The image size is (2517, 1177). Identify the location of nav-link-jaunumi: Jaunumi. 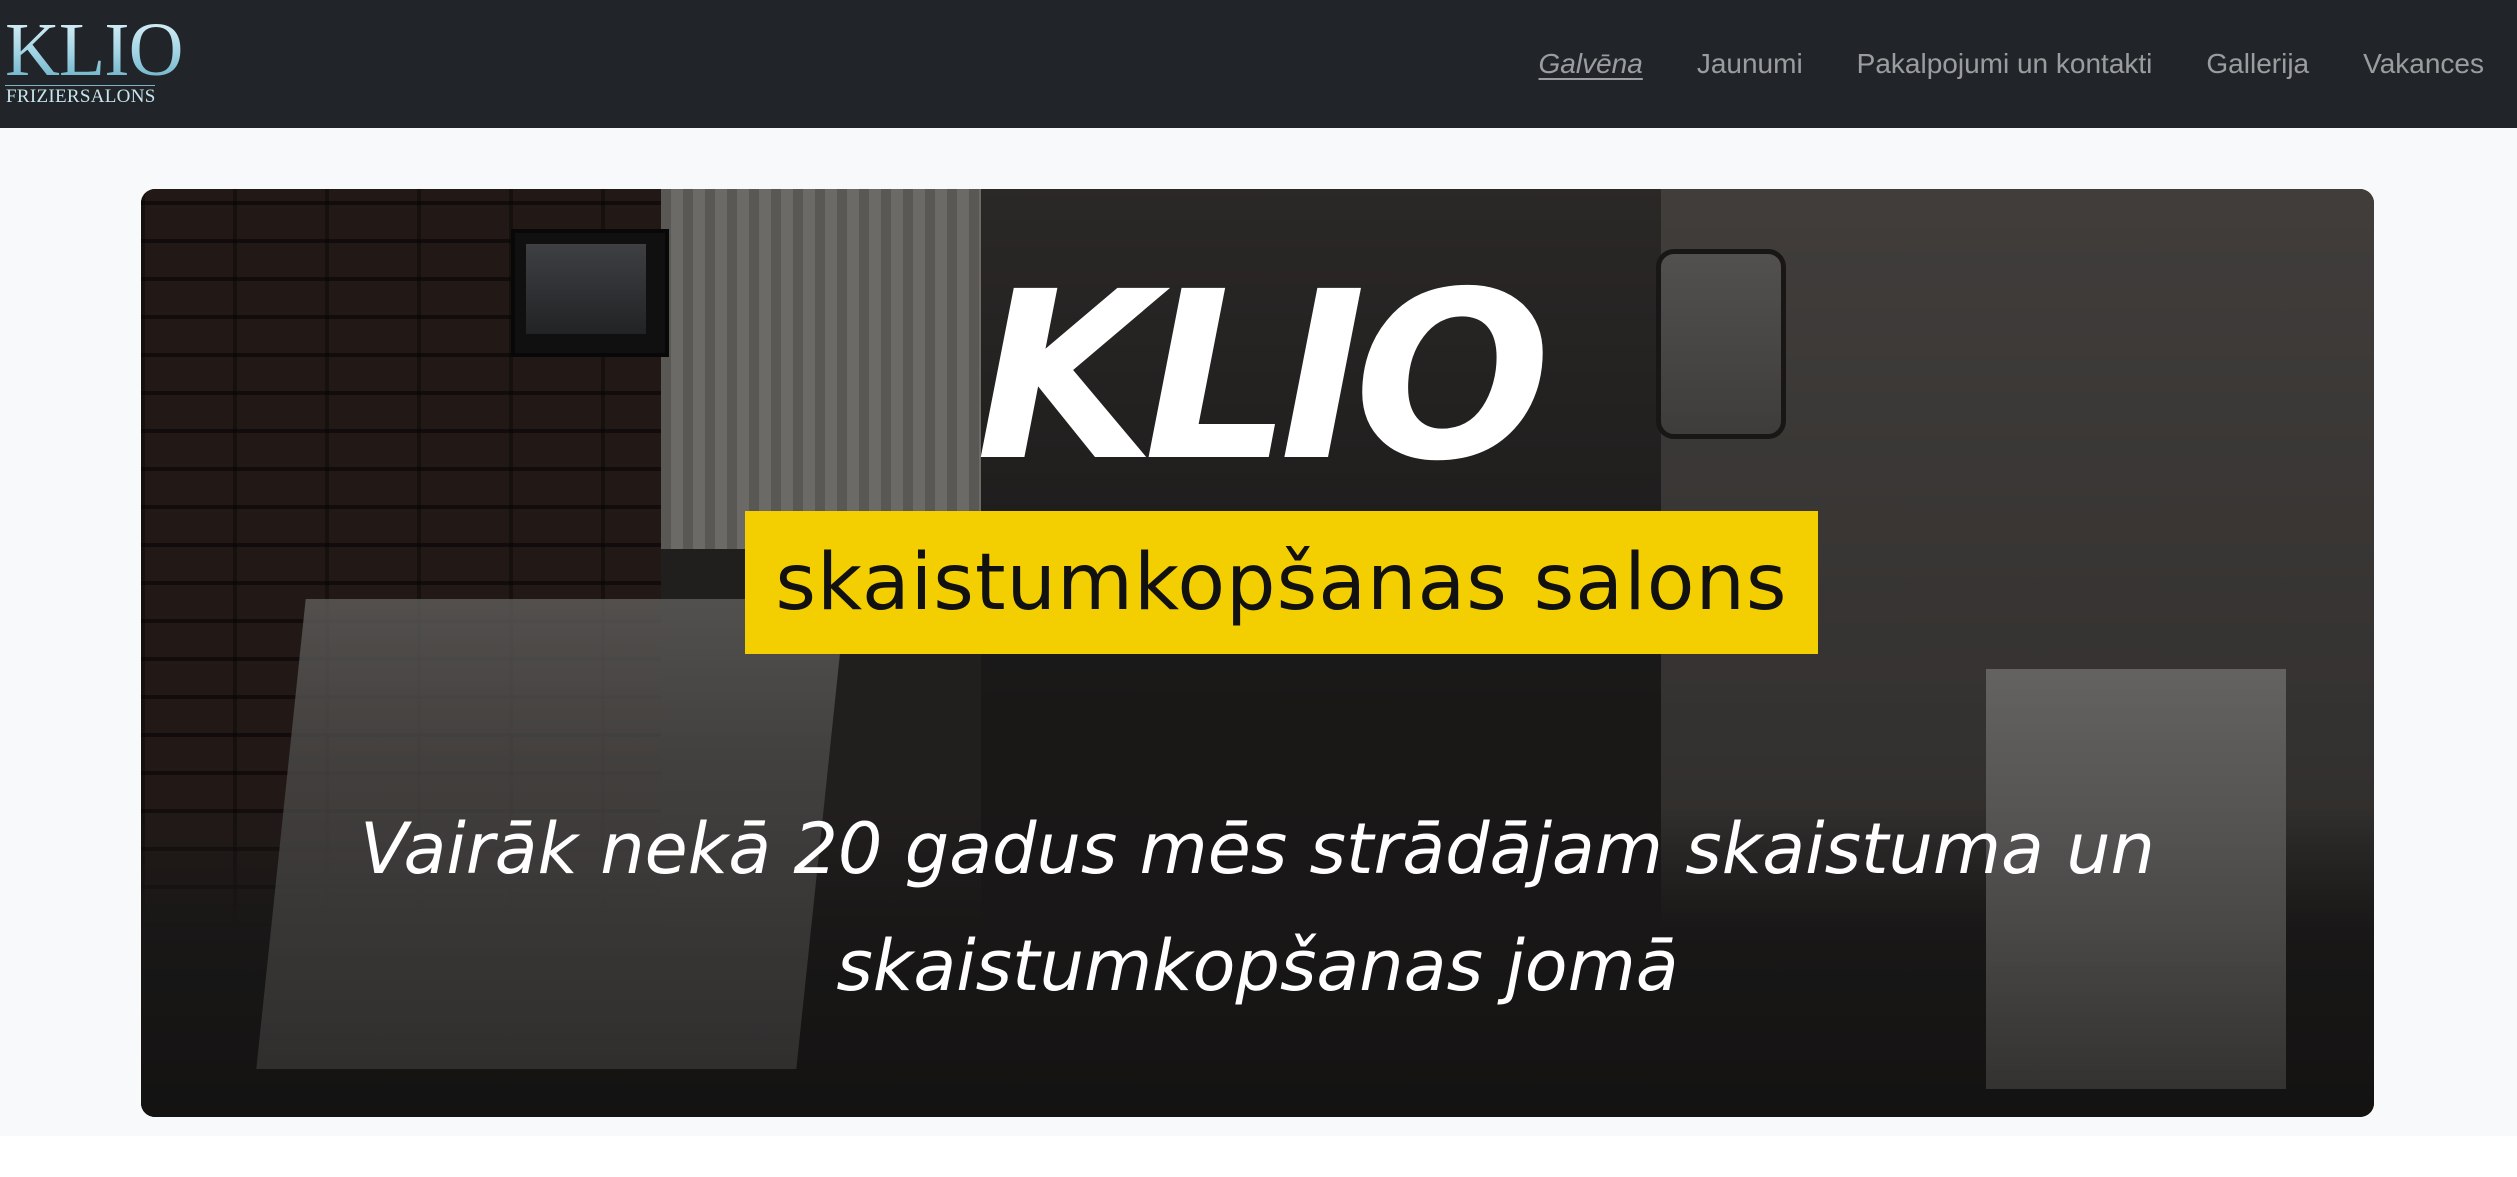
(1750, 63).